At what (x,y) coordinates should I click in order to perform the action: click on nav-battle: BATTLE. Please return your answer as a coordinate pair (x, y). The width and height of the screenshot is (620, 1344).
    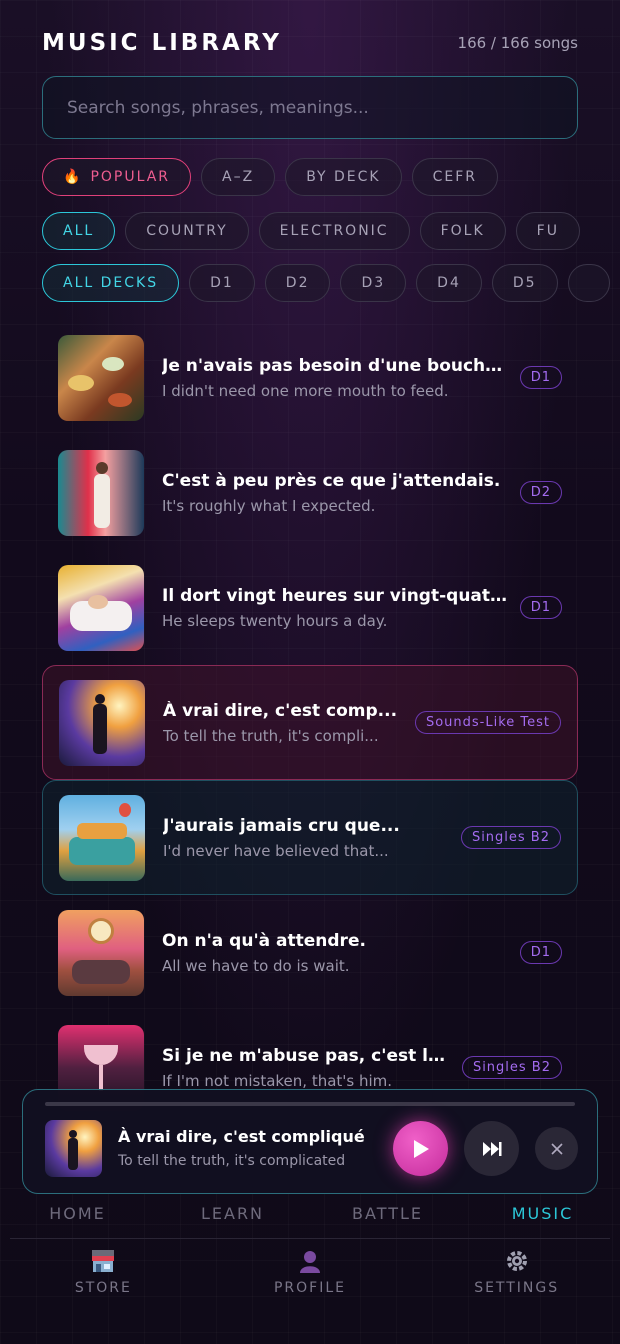
    Looking at the image, I should click on (387, 1217).